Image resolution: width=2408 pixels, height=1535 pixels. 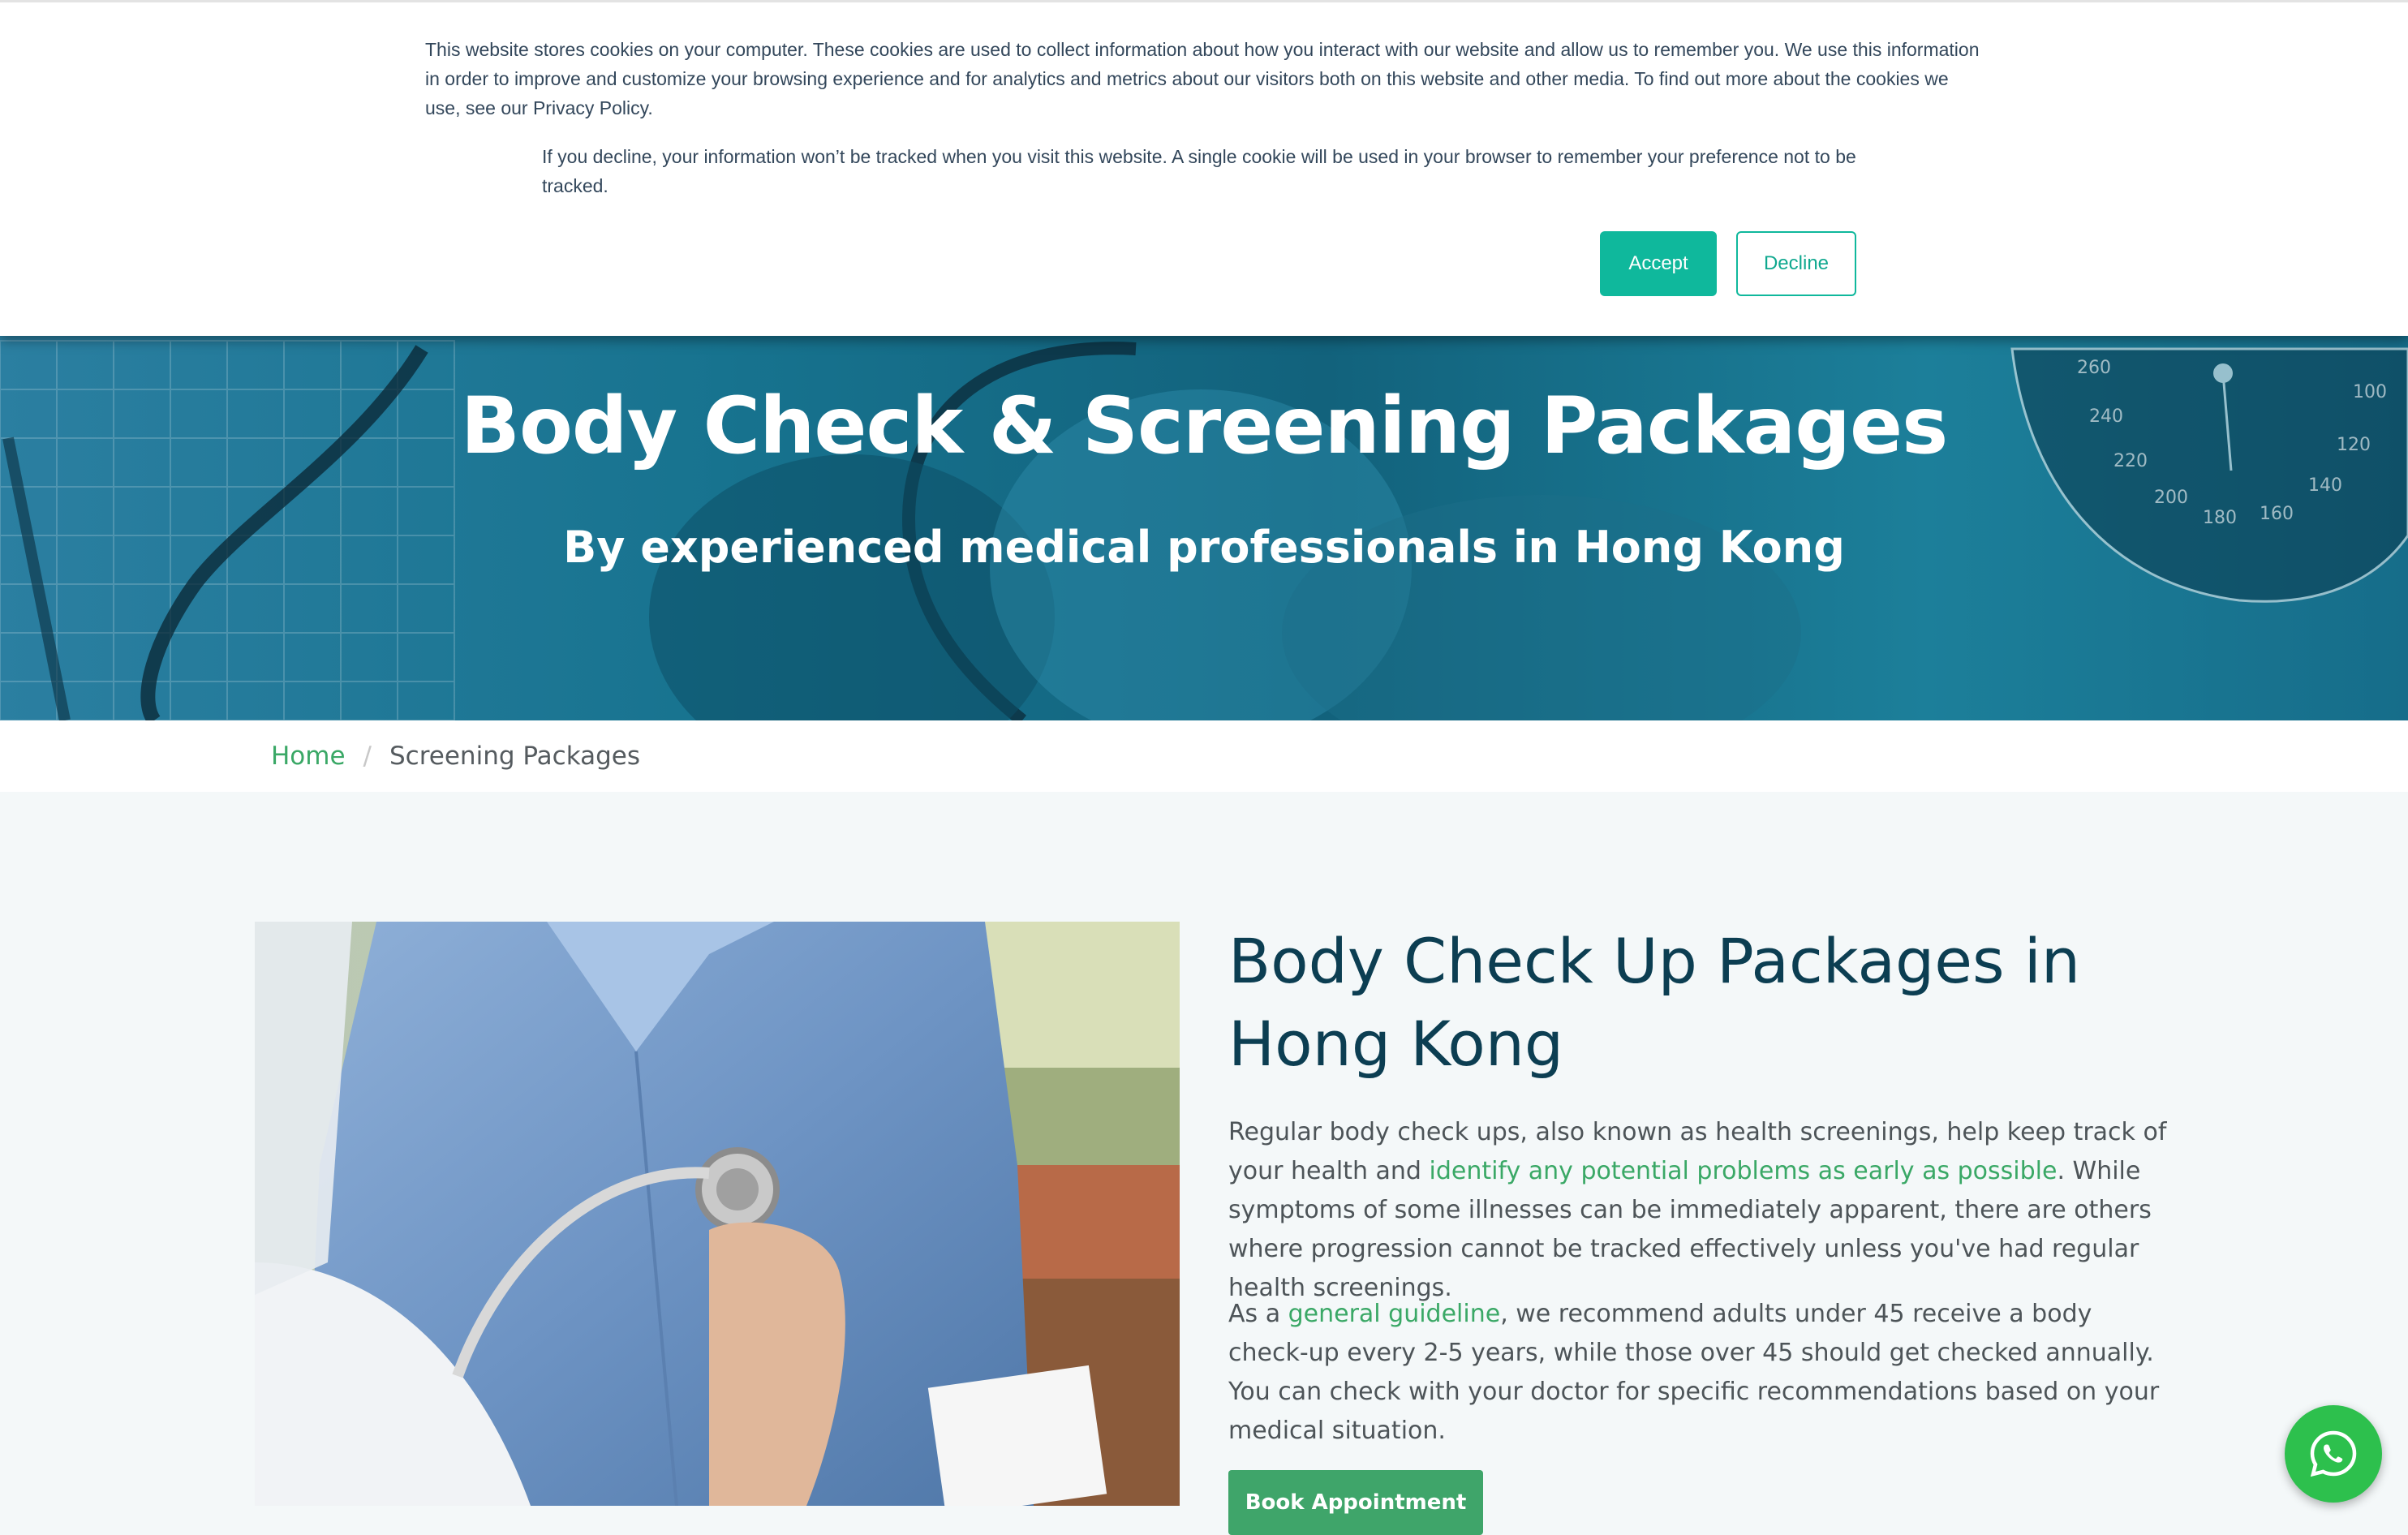 What do you see at coordinates (515, 756) in the screenshot?
I see `breadcrumb-current: Screening Packages` at bounding box center [515, 756].